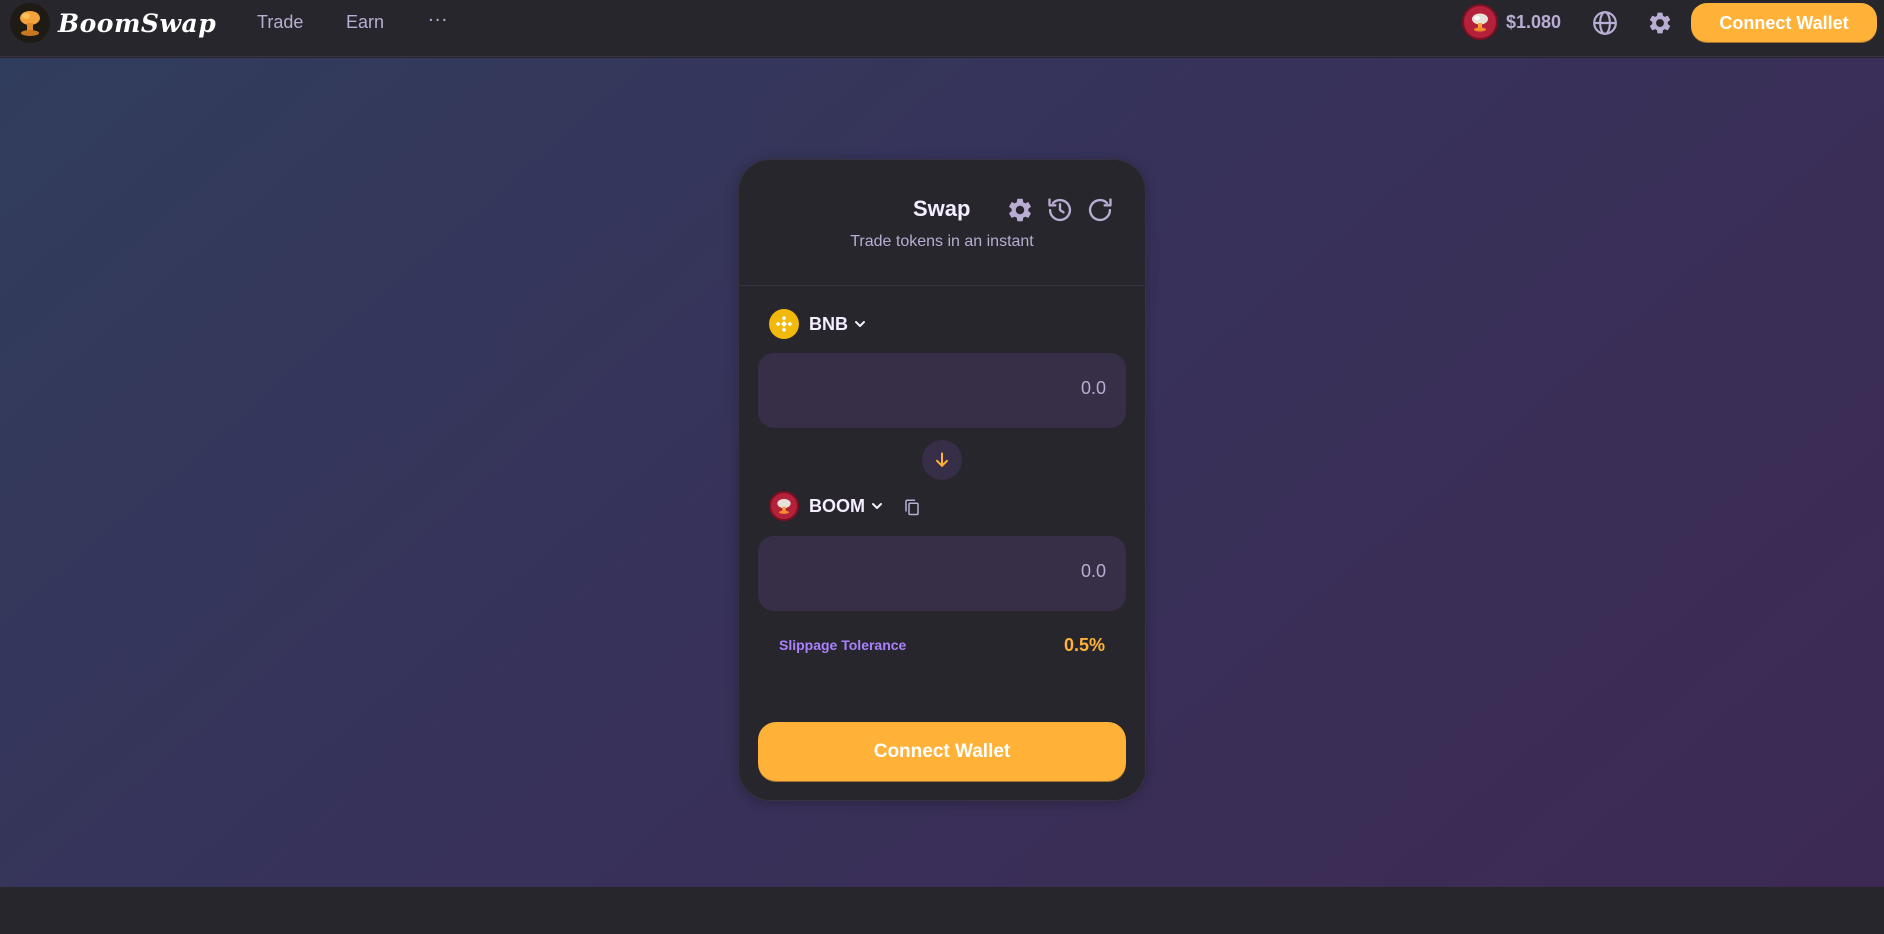 The width and height of the screenshot is (1884, 934). Describe the element at coordinates (956, 388) in the screenshot. I see `from-amount-input` at that location.